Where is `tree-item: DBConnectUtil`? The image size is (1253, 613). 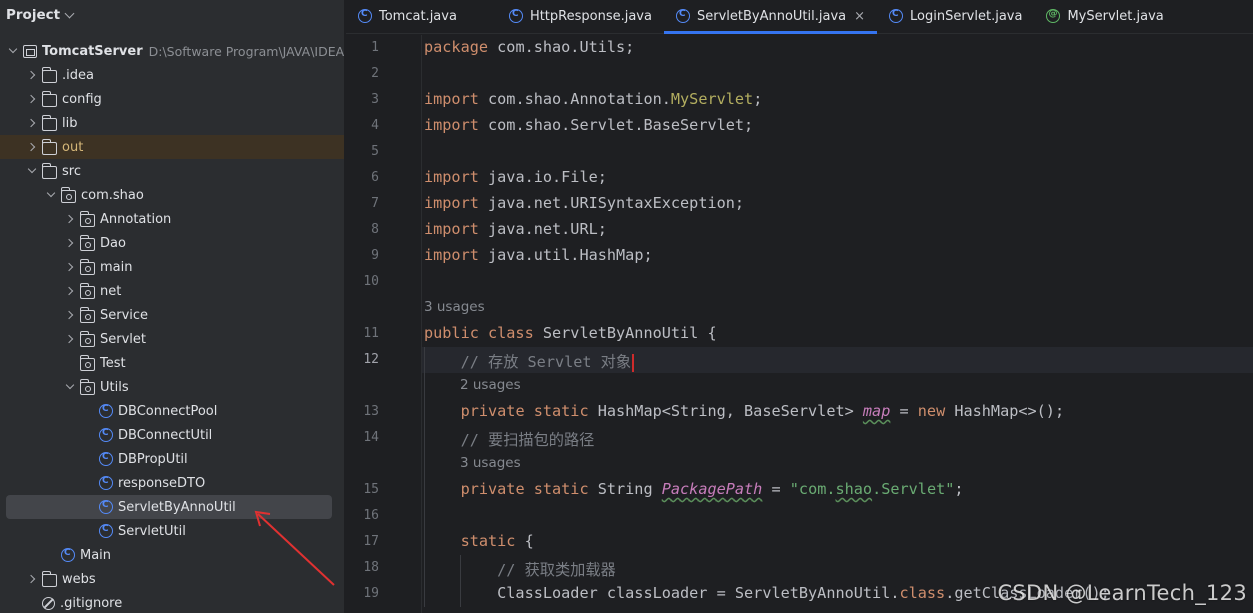 tree-item: DBConnectUtil is located at coordinates (172, 435).